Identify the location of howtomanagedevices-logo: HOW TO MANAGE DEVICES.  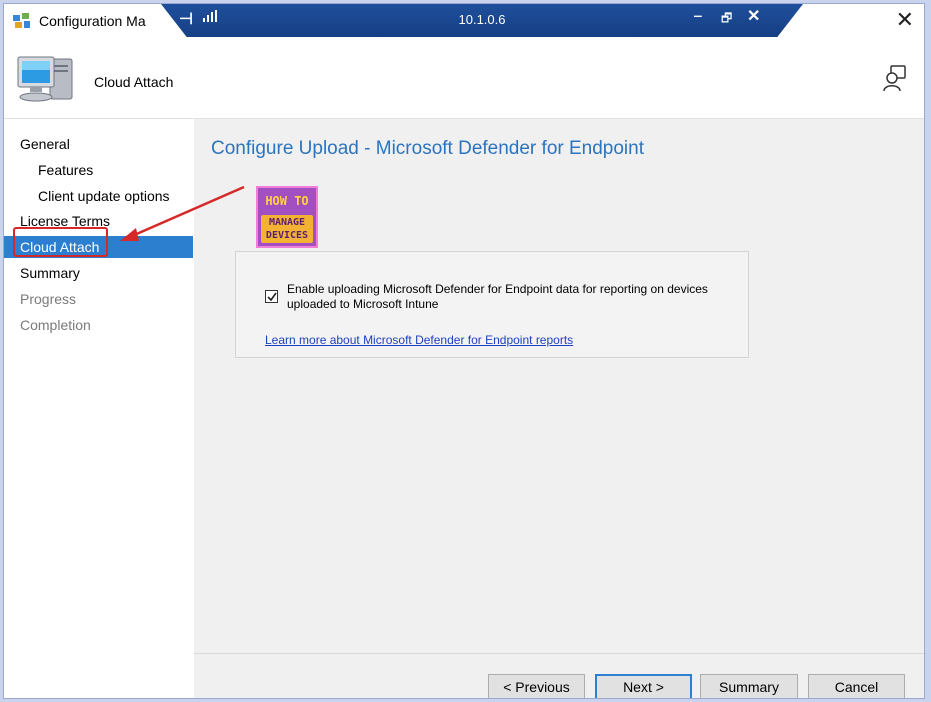
(287, 217).